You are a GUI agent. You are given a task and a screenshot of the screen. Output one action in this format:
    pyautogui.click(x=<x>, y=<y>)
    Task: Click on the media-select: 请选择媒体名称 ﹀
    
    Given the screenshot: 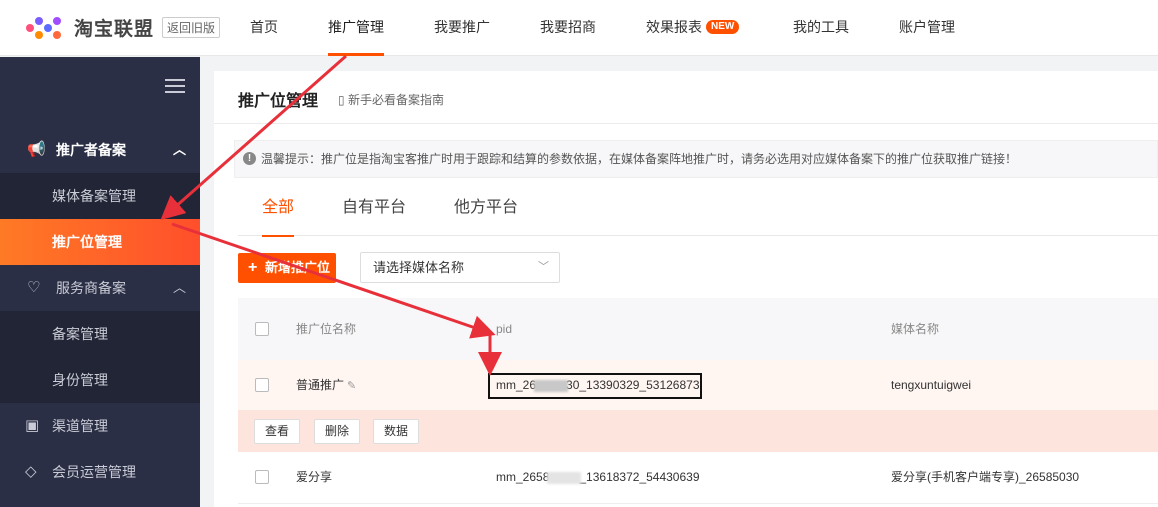 What is the action you would take?
    pyautogui.click(x=460, y=267)
    